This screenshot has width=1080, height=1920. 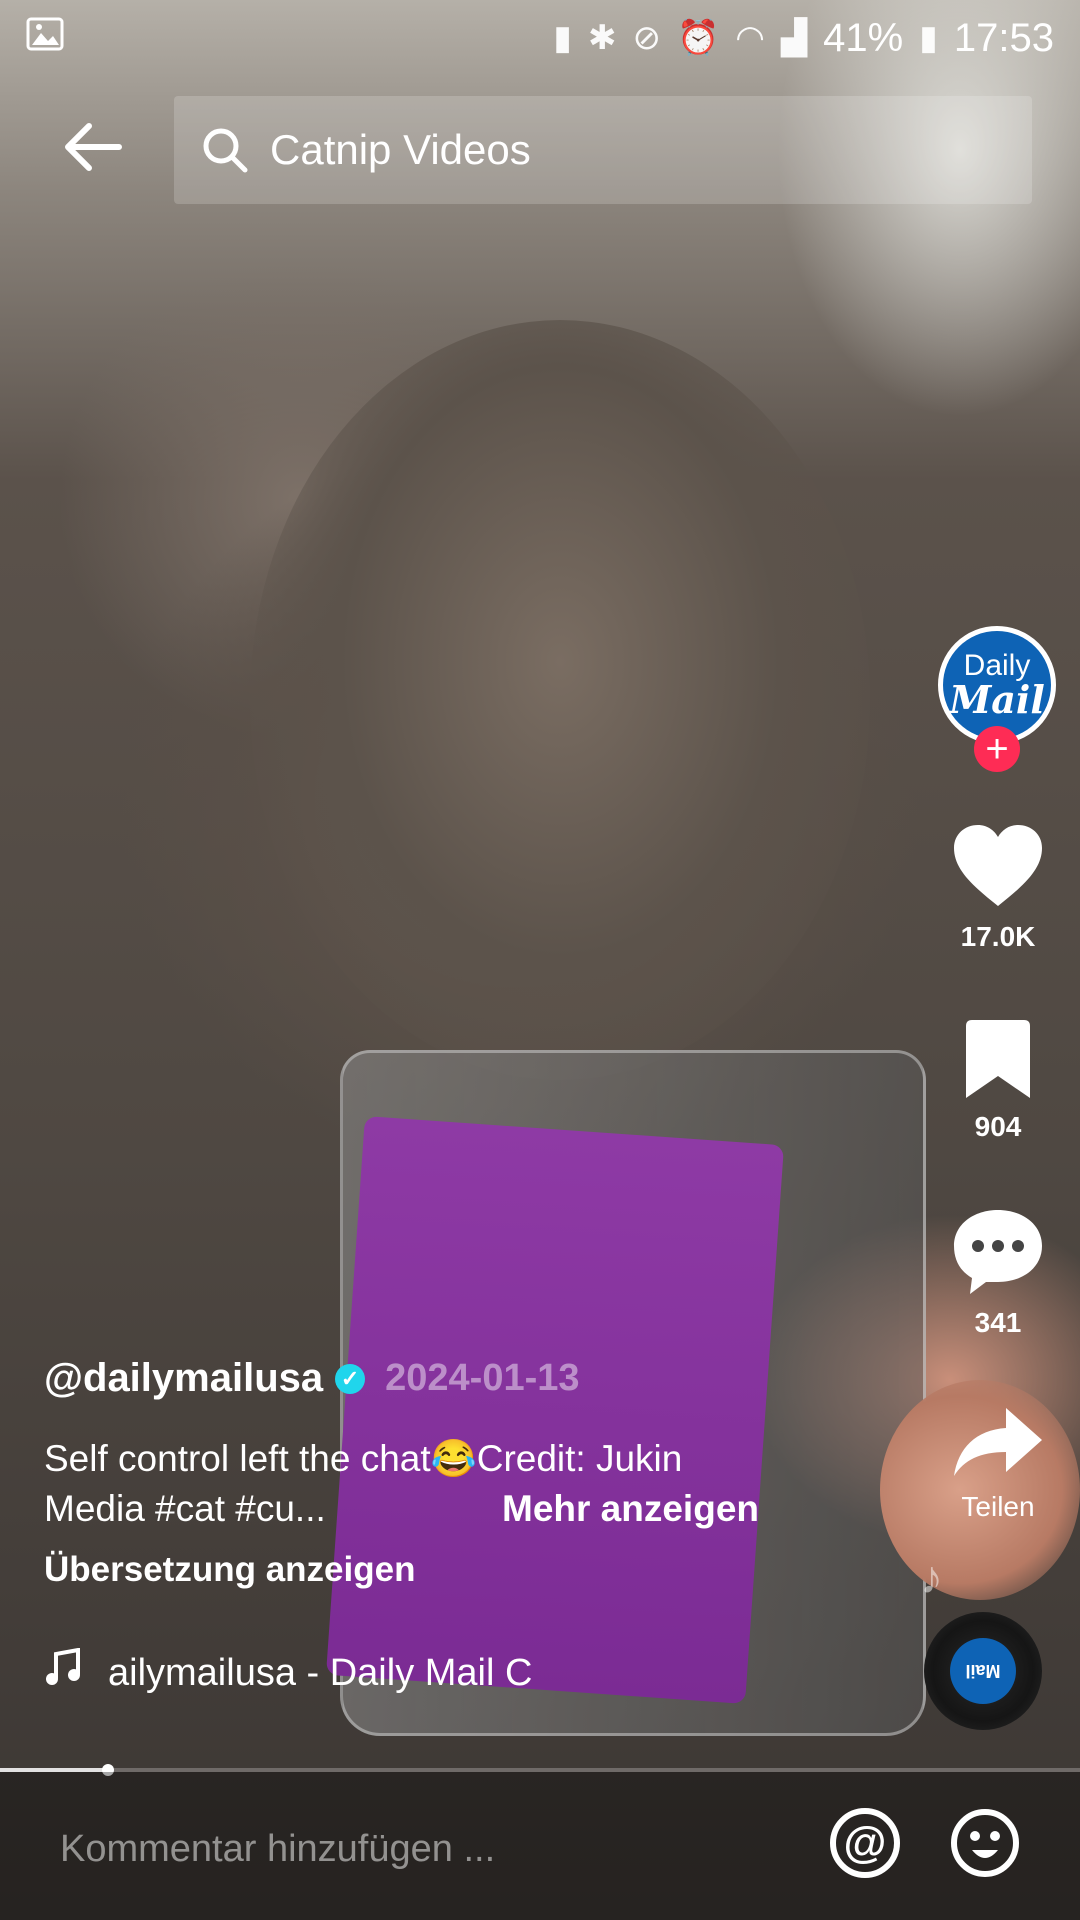 What do you see at coordinates (555, 1410) in the screenshot?
I see `video-jar-label` at bounding box center [555, 1410].